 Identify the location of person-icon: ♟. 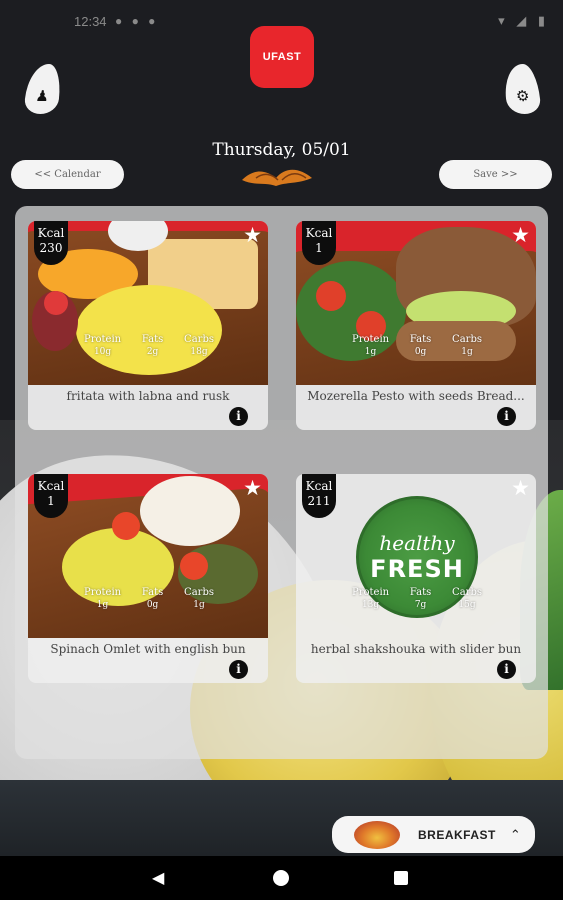
(42, 96).